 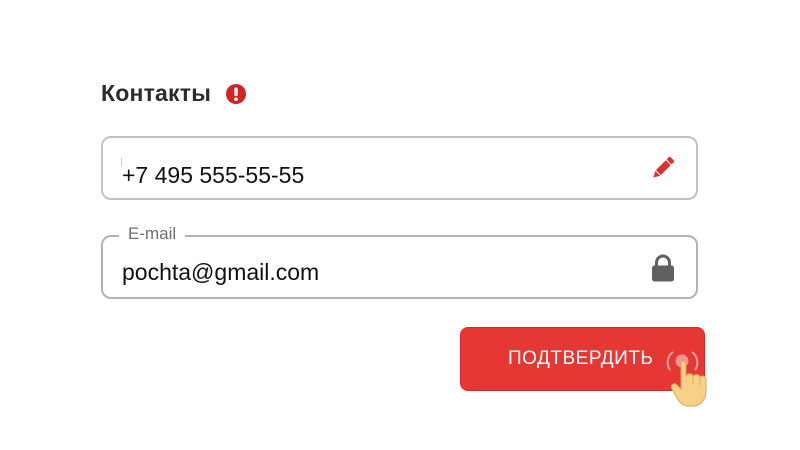 What do you see at coordinates (156, 93) in the screenshot?
I see `section-title: Контакты` at bounding box center [156, 93].